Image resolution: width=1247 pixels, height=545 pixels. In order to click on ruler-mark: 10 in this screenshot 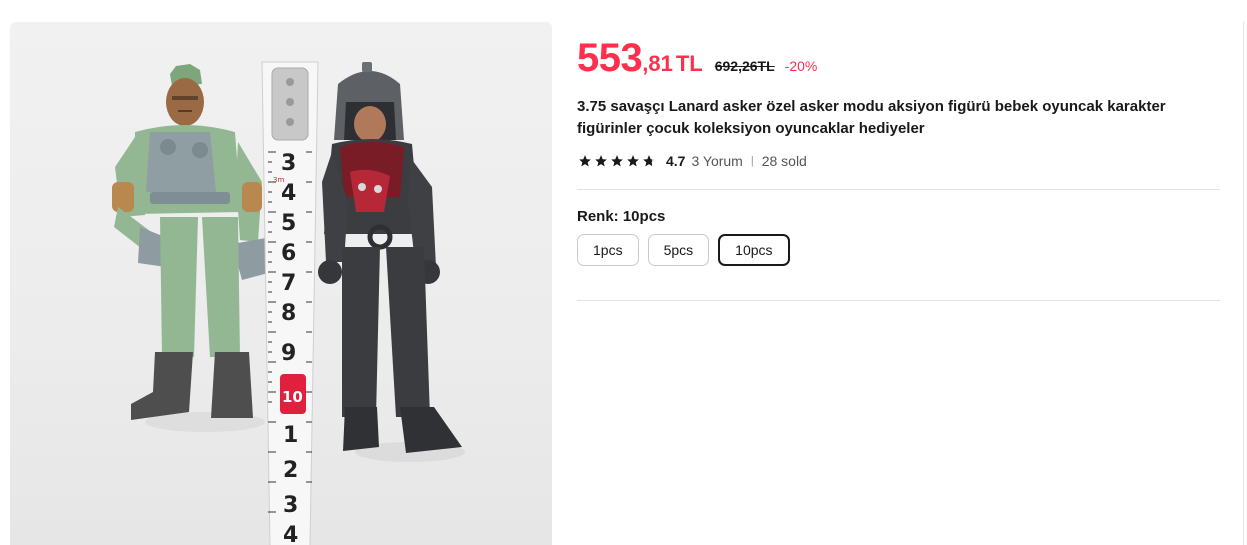, I will do `click(292, 397)`.